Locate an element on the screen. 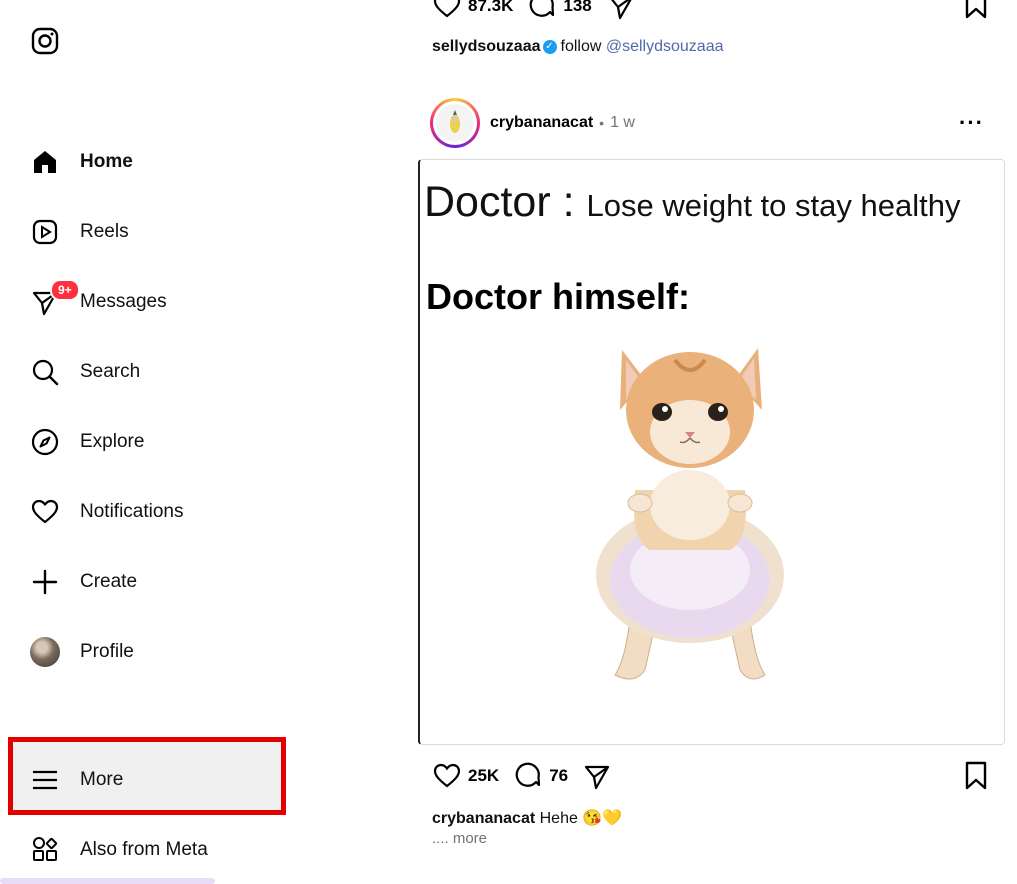 The image size is (1017, 884). post-username: crybananacat is located at coordinates (541, 123).